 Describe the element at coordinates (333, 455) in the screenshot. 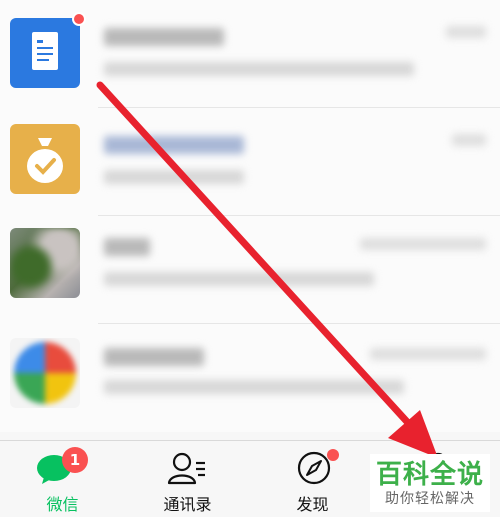

I see `discover-notification-dot` at that location.